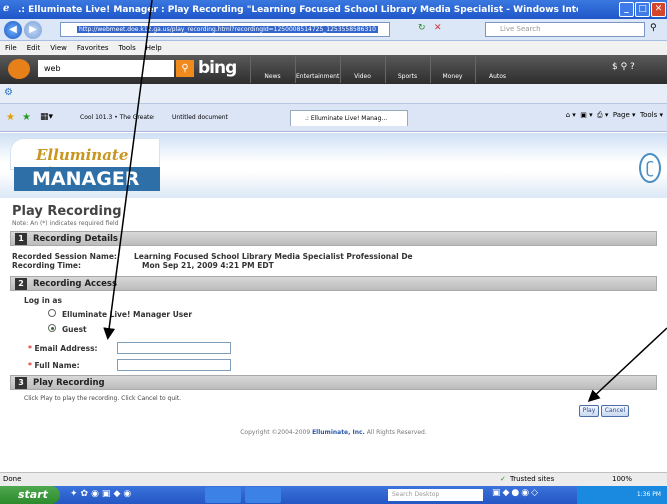  What do you see at coordinates (11, 48) in the screenshot?
I see `menu-file: File` at bounding box center [11, 48].